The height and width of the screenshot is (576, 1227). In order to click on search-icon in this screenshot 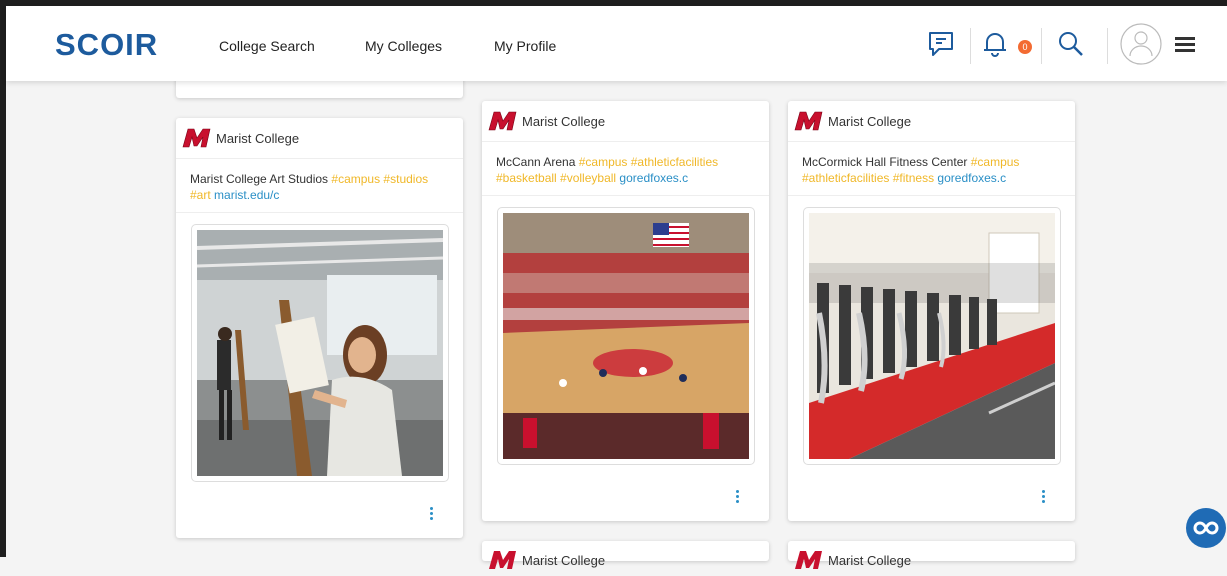, I will do `click(1071, 44)`.